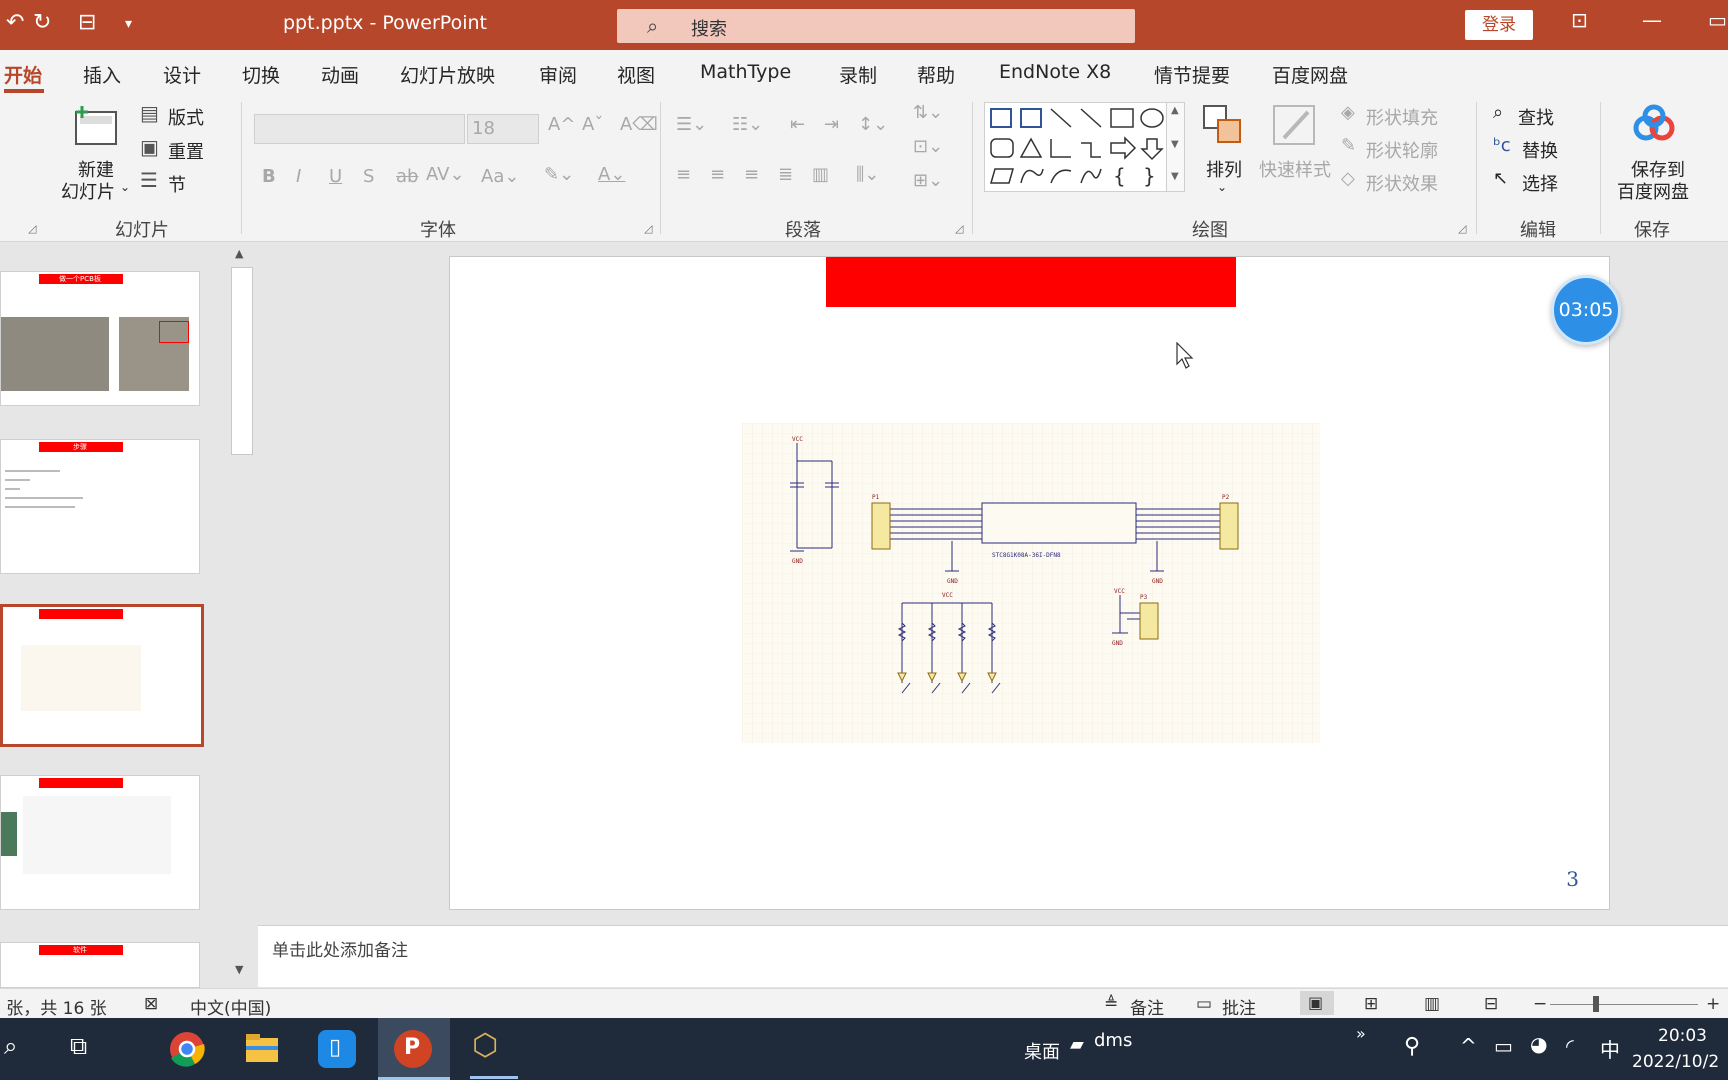  Describe the element at coordinates (186, 117) in the screenshot. I see `layout-button: 版式` at that location.